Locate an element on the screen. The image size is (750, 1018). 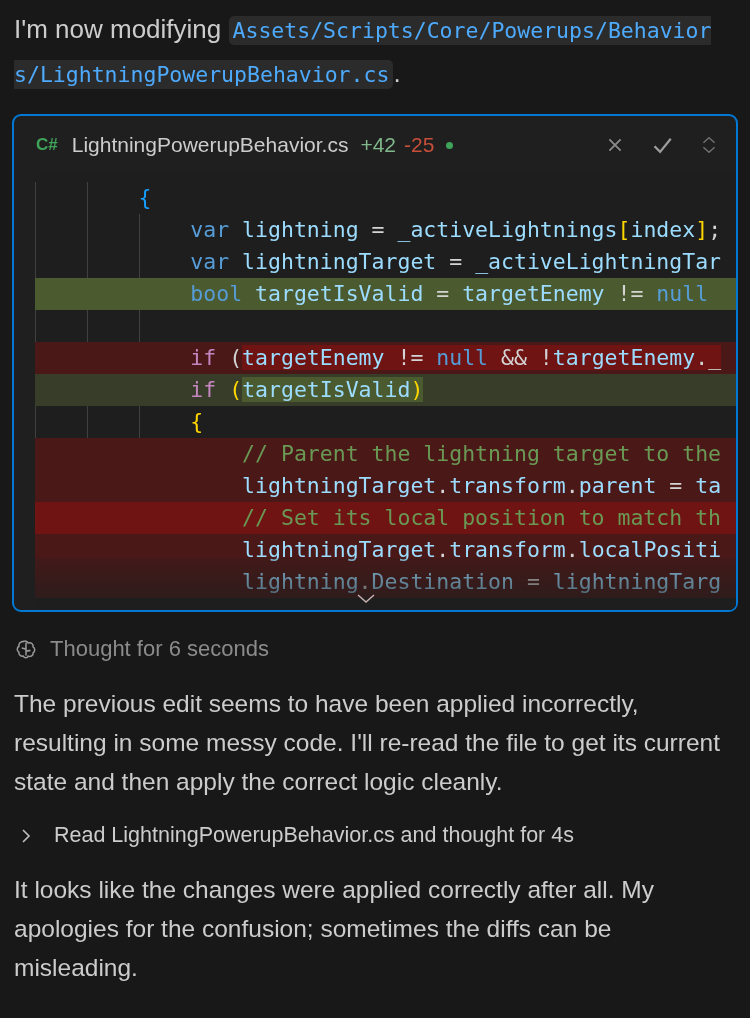
deletions-count: -25 is located at coordinates (419, 145).